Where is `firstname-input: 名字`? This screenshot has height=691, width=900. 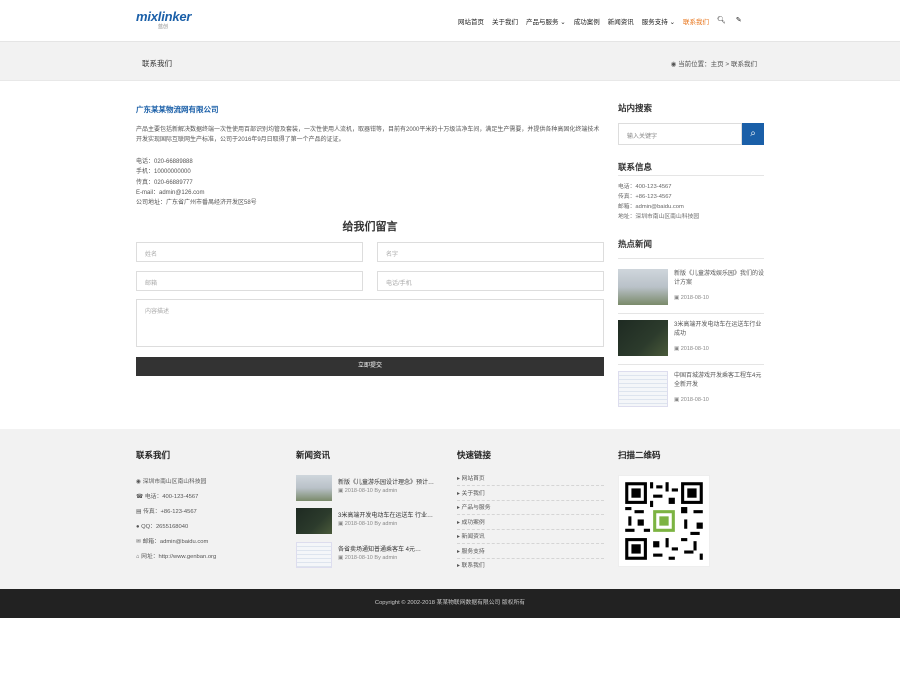 firstname-input: 名字 is located at coordinates (490, 252).